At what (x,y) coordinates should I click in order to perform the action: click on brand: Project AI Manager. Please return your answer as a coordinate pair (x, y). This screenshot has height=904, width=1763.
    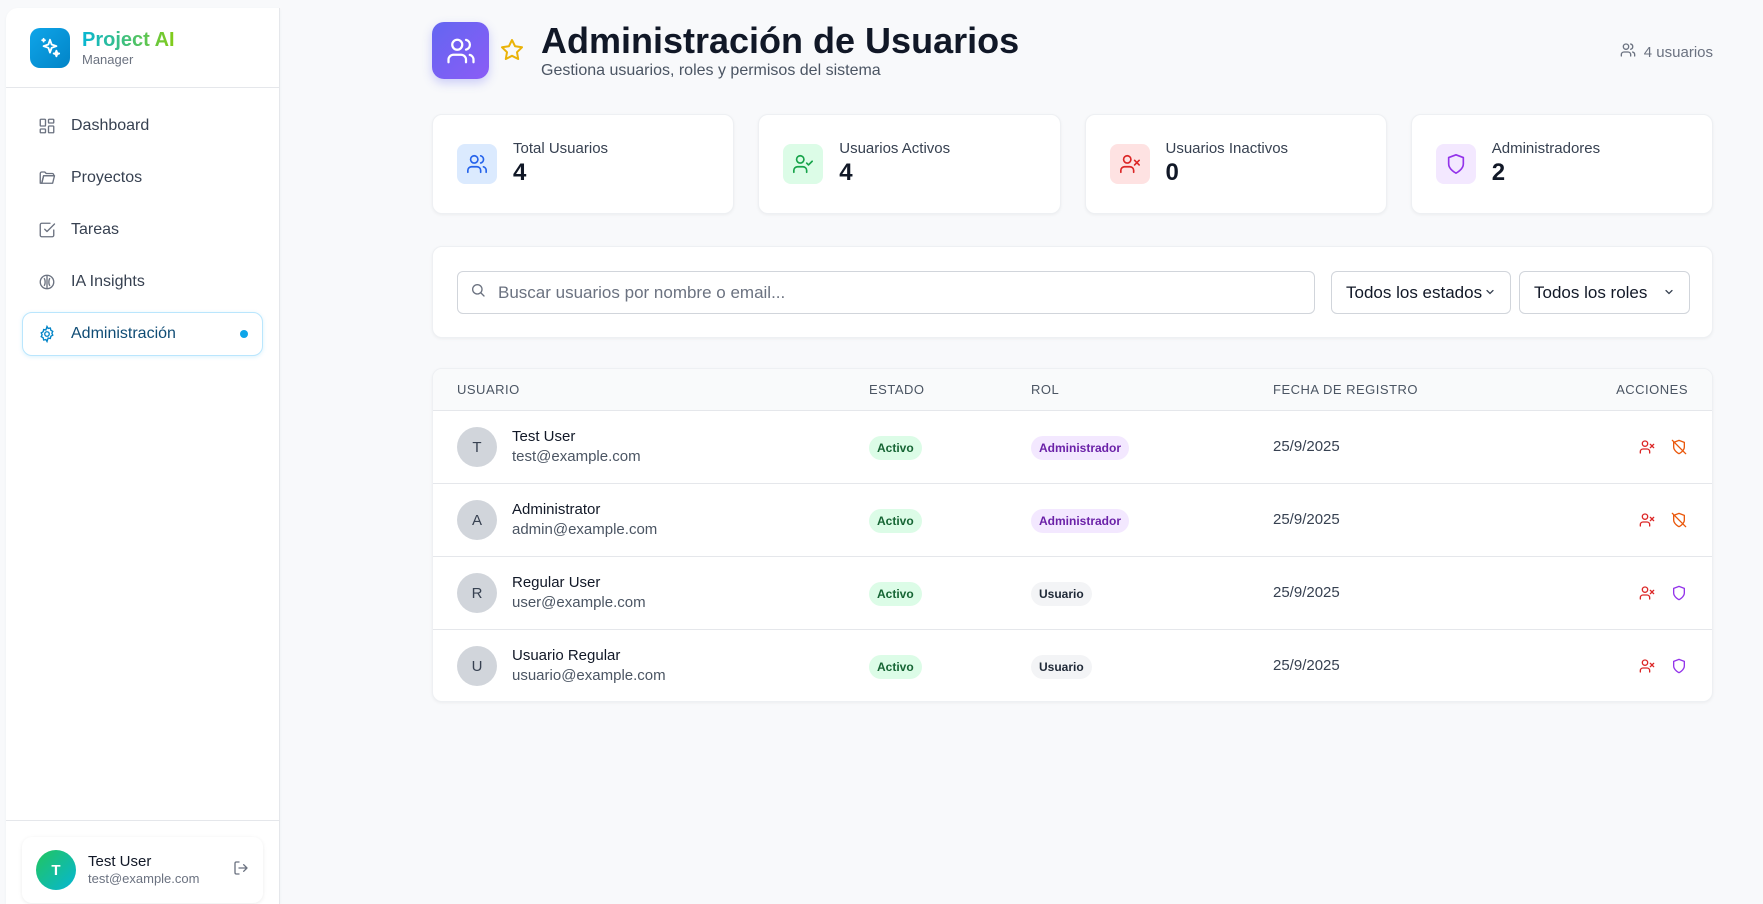
    Looking at the image, I should click on (142, 48).